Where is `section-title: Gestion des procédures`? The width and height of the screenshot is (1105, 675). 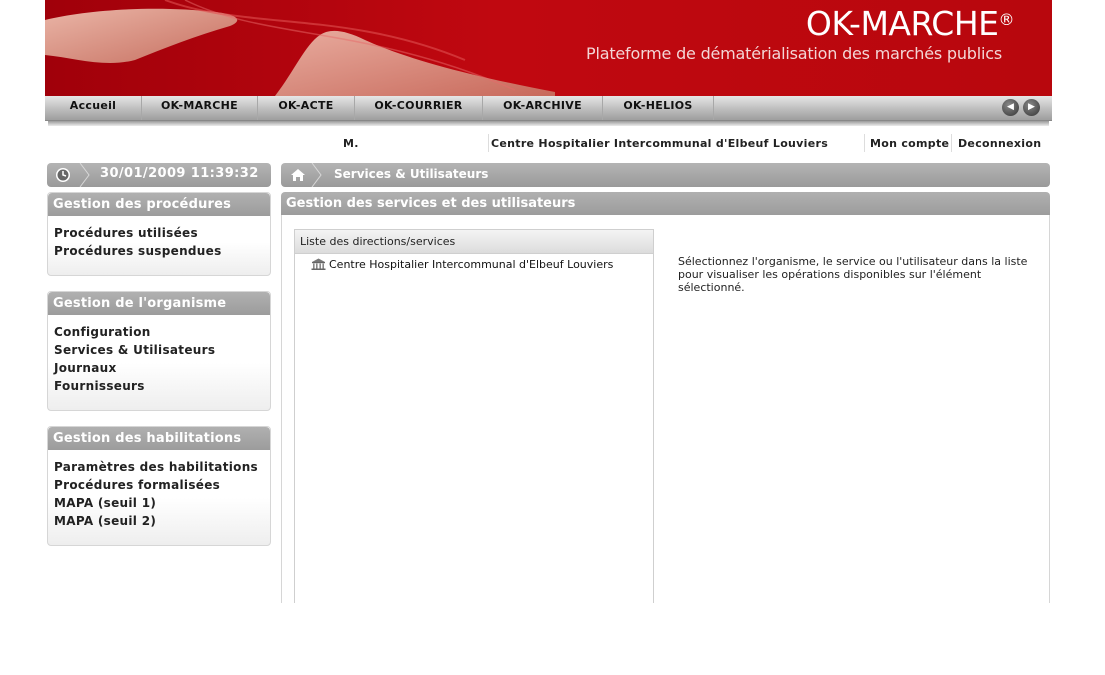
section-title: Gestion des procédures is located at coordinates (159, 204).